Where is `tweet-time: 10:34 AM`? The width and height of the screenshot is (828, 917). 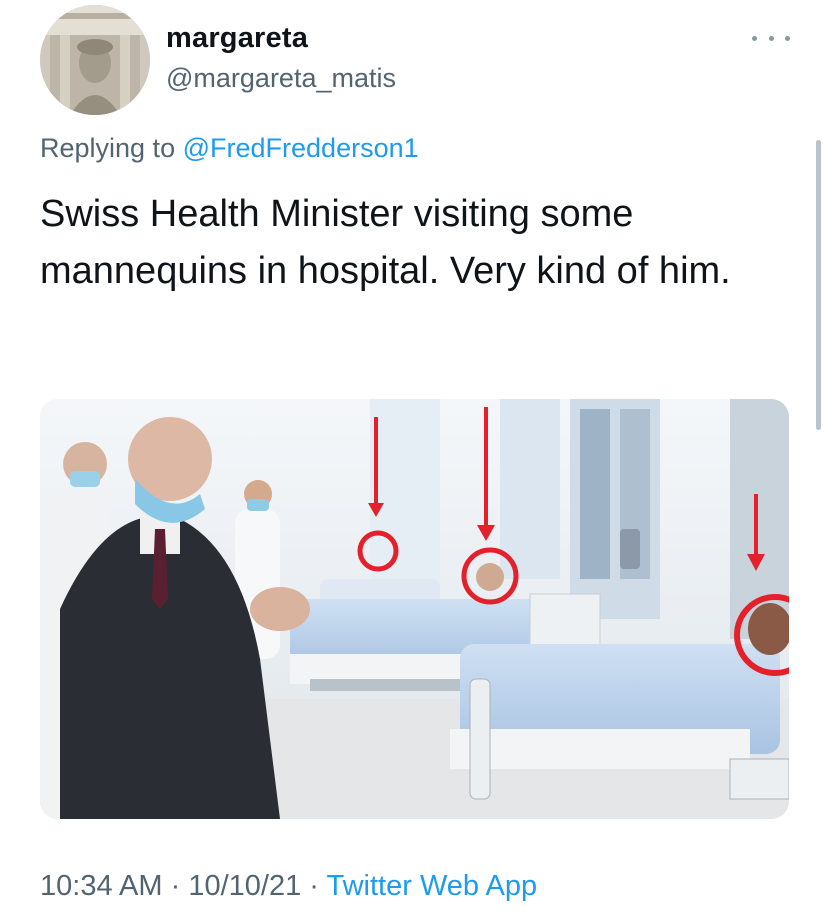 tweet-time: 10:34 AM is located at coordinates (101, 886).